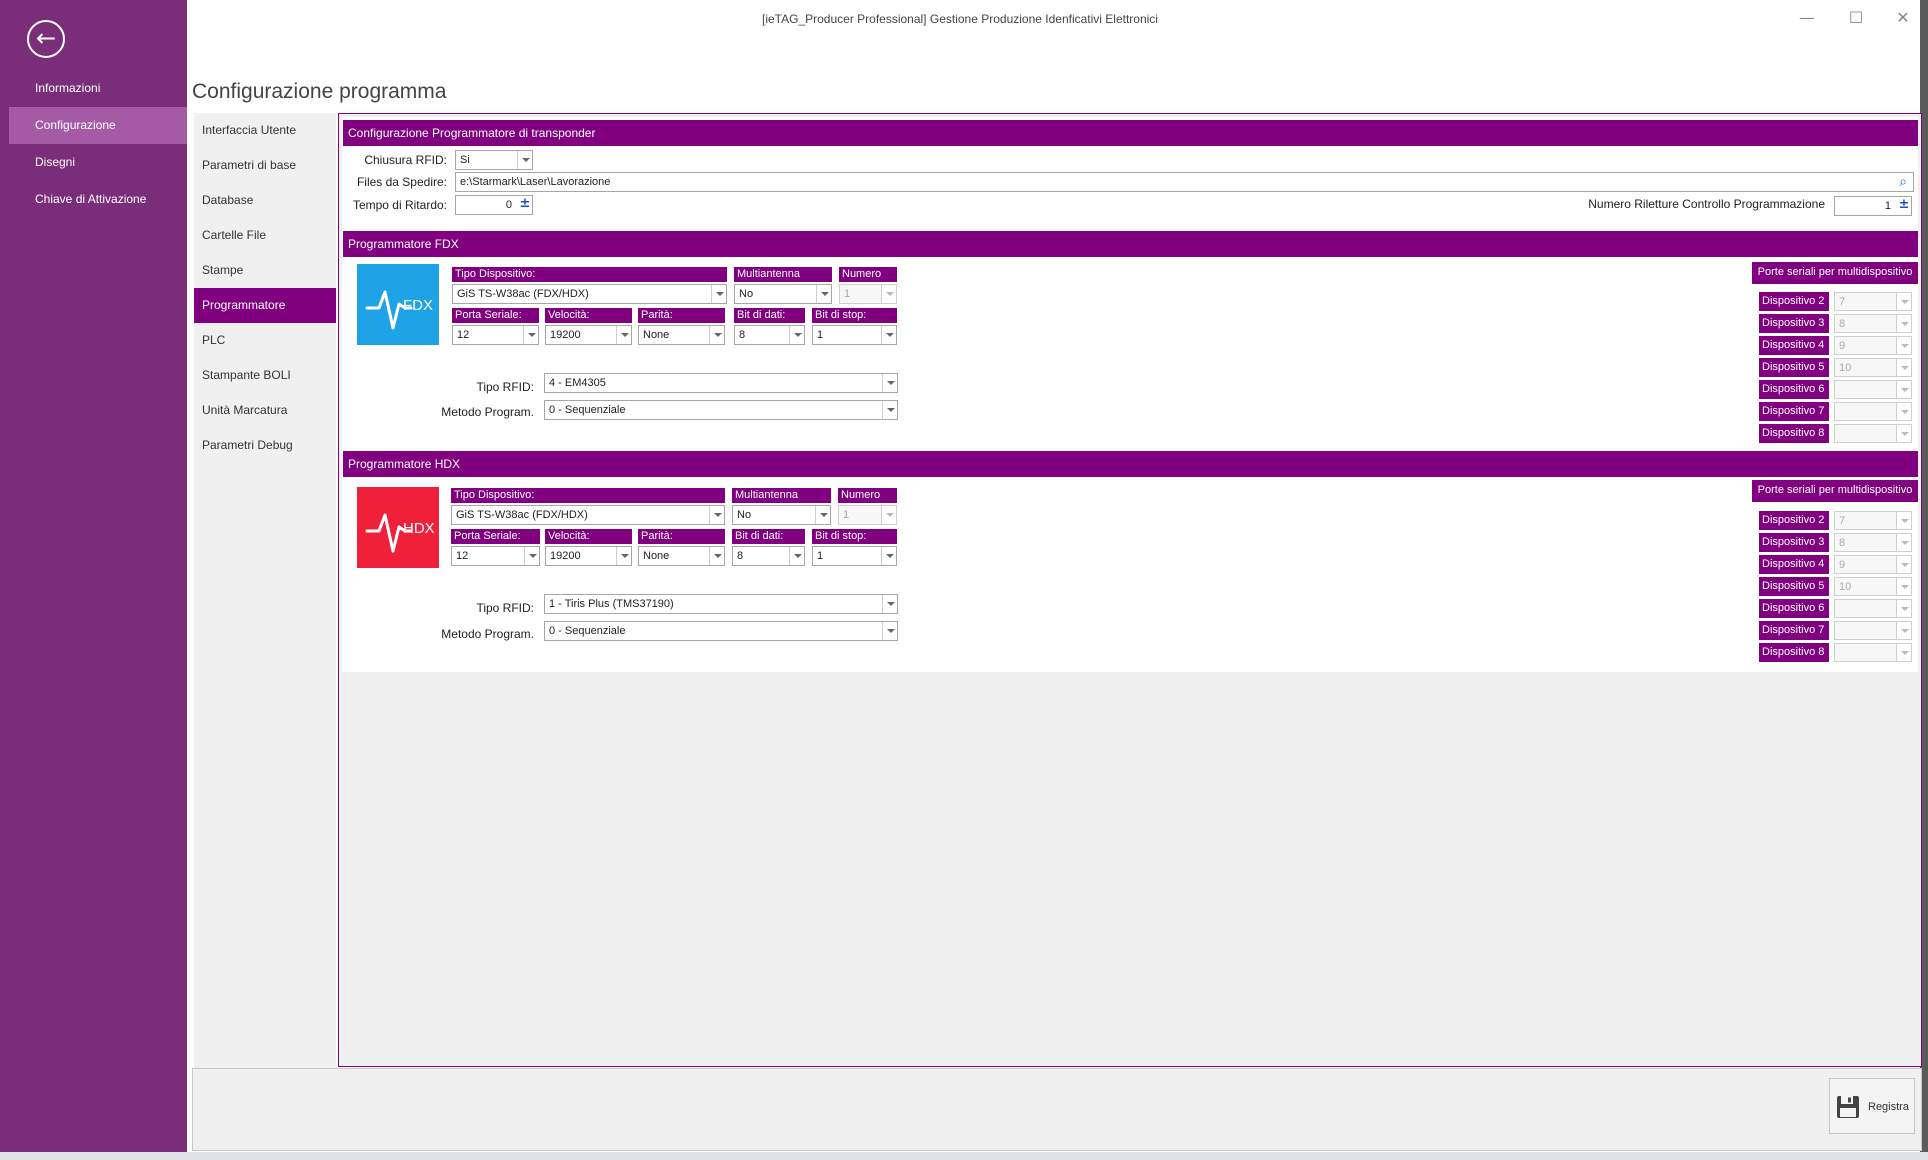 Image resolution: width=1928 pixels, height=1160 pixels. Describe the element at coordinates (588, 536) in the screenshot. I see `hdx-velocita-header: Velocità:` at that location.